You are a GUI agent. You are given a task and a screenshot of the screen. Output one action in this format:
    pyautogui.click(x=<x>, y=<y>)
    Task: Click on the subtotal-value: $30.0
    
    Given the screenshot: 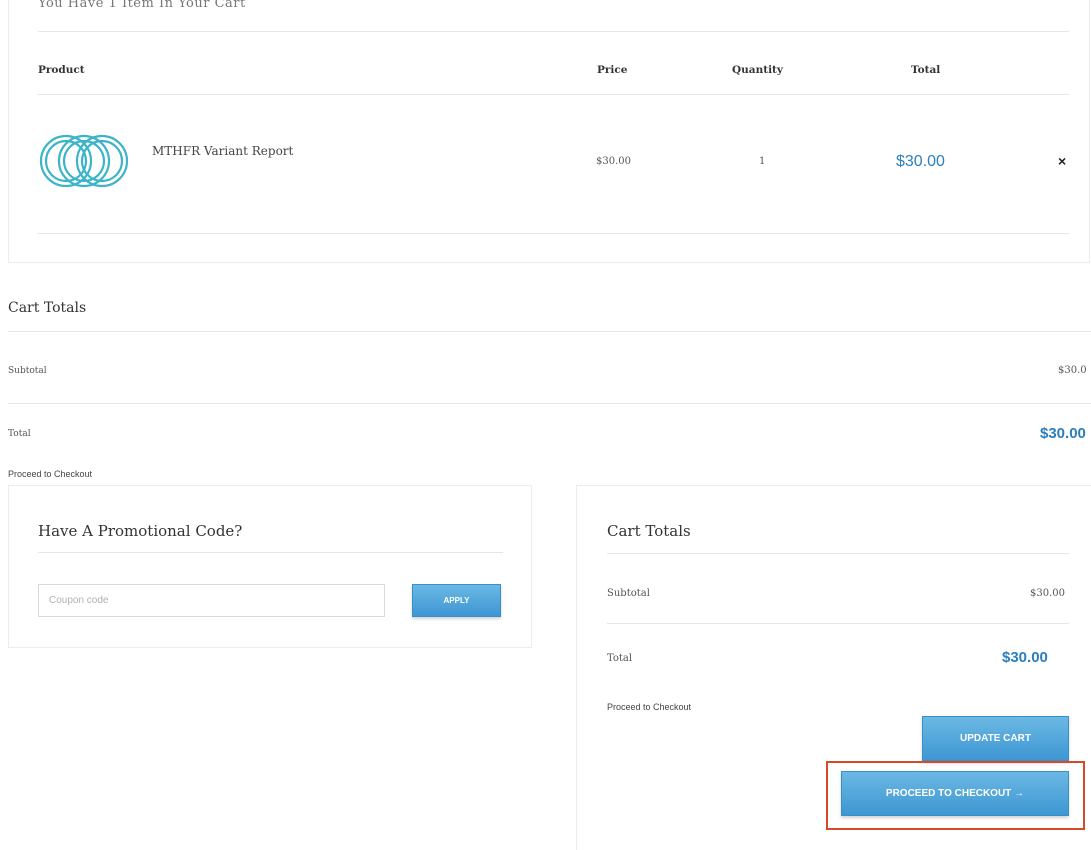 What is the action you would take?
    pyautogui.click(x=1072, y=370)
    